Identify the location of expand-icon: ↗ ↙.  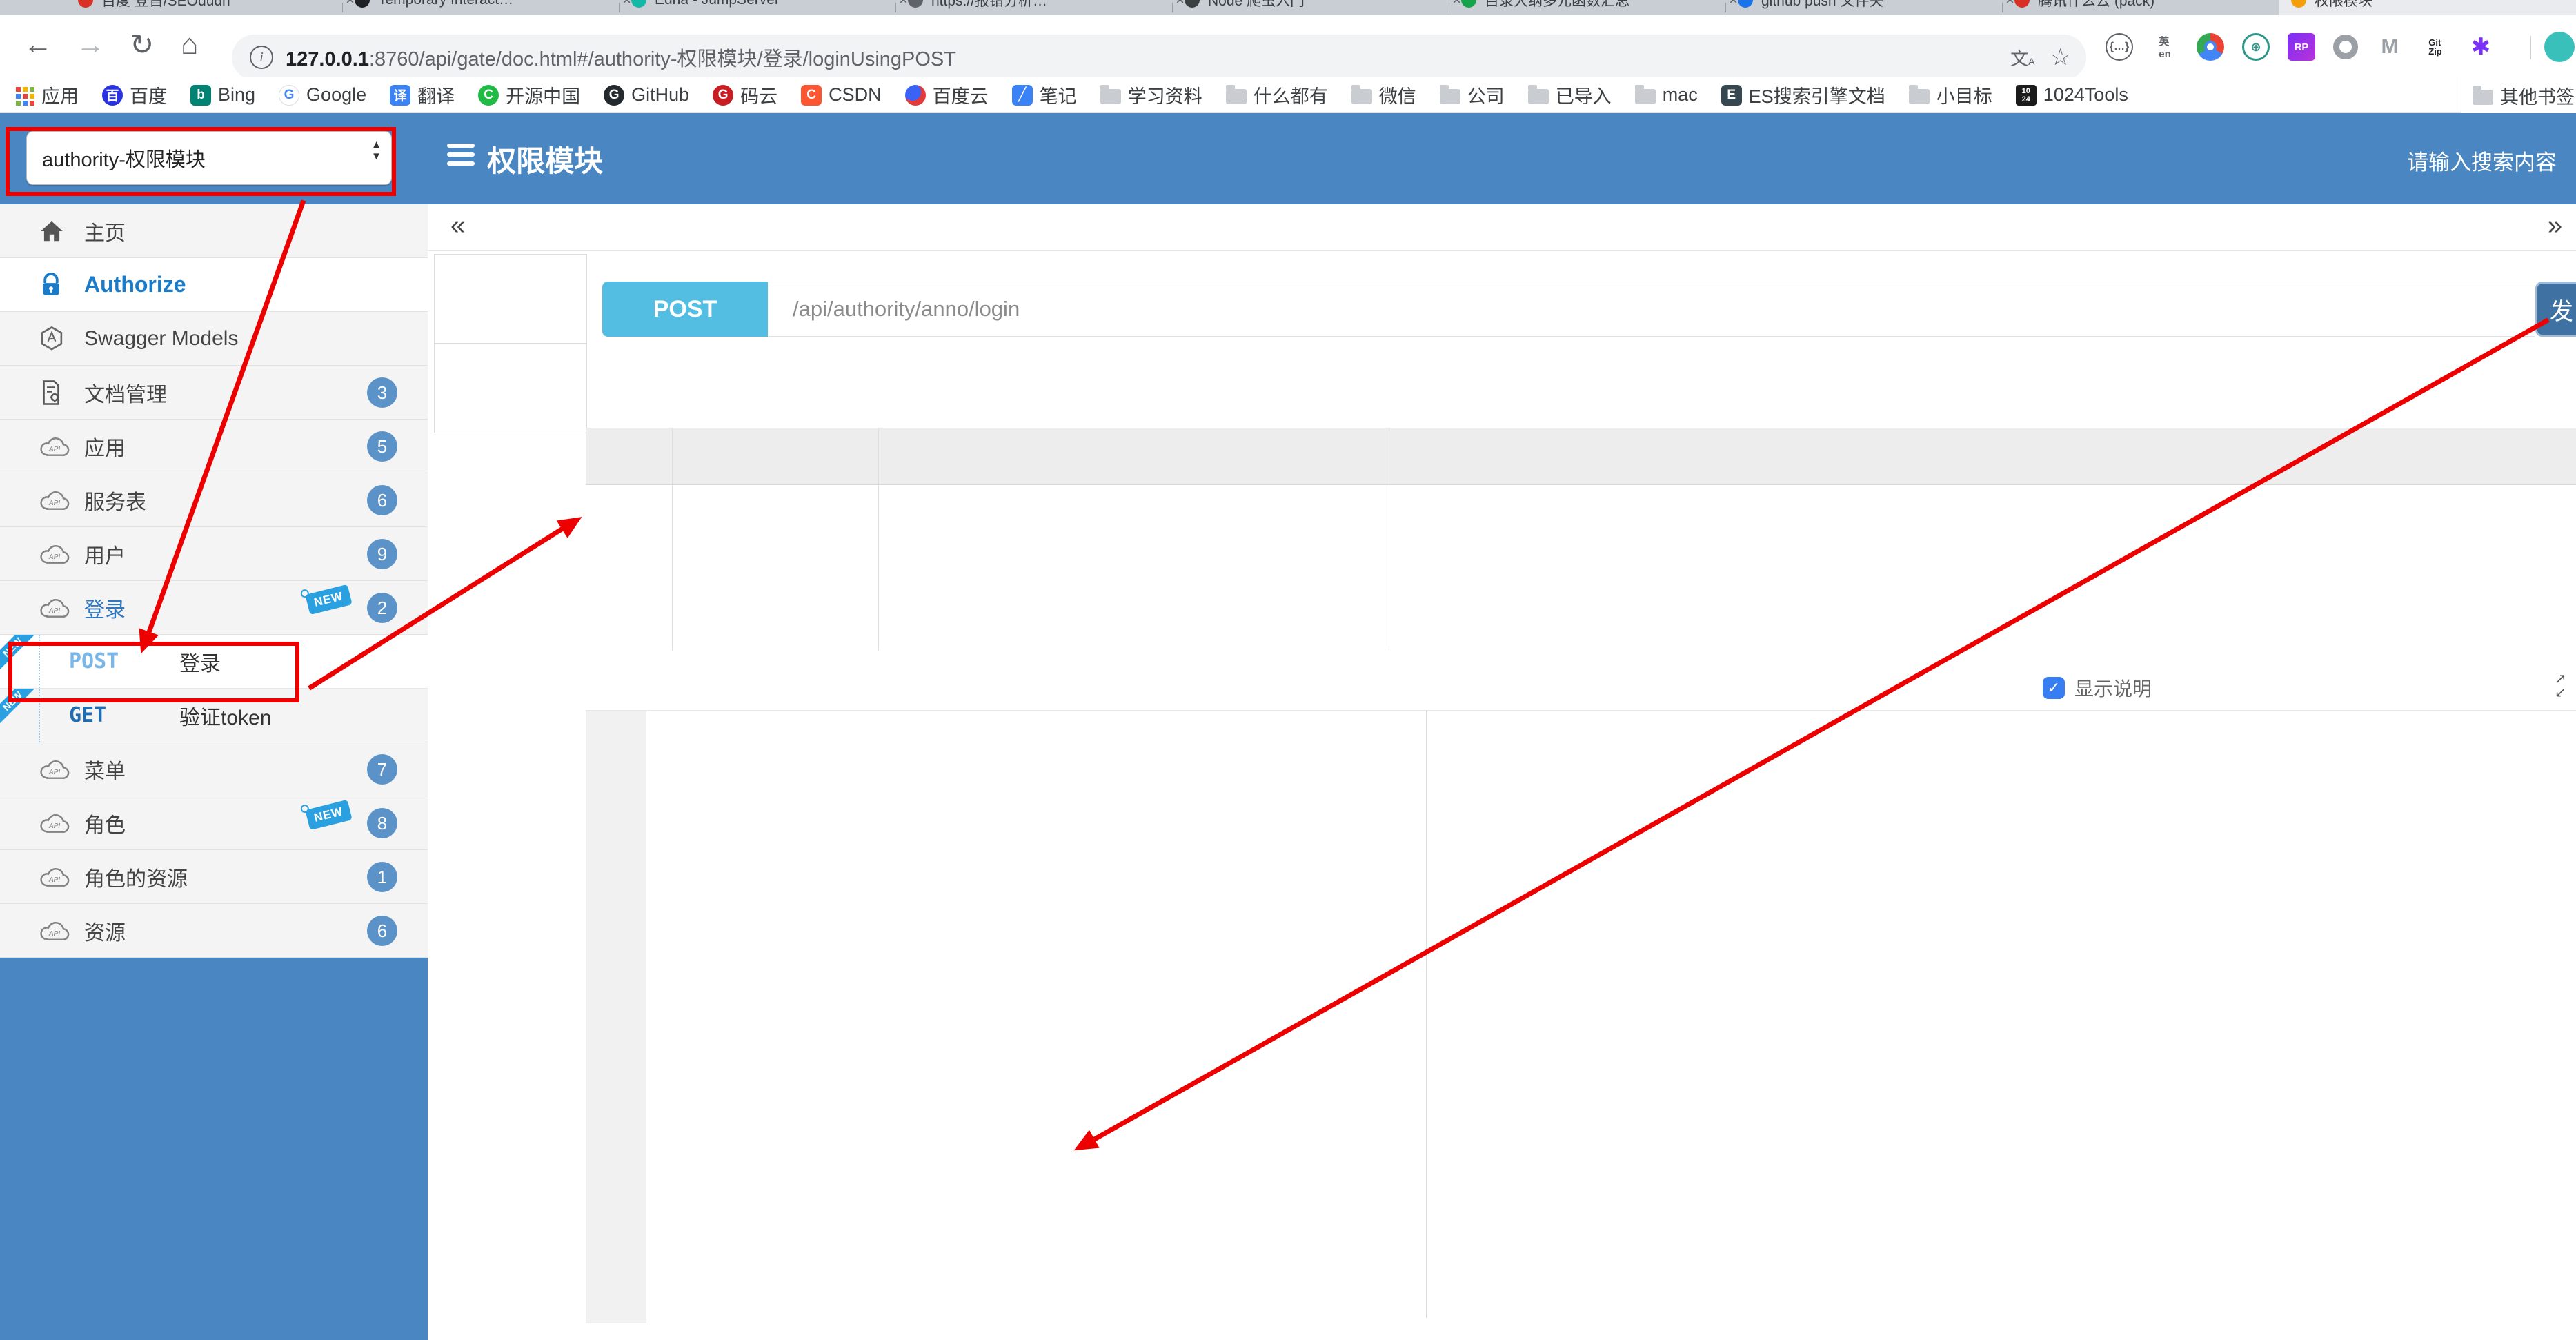
(2565, 687).